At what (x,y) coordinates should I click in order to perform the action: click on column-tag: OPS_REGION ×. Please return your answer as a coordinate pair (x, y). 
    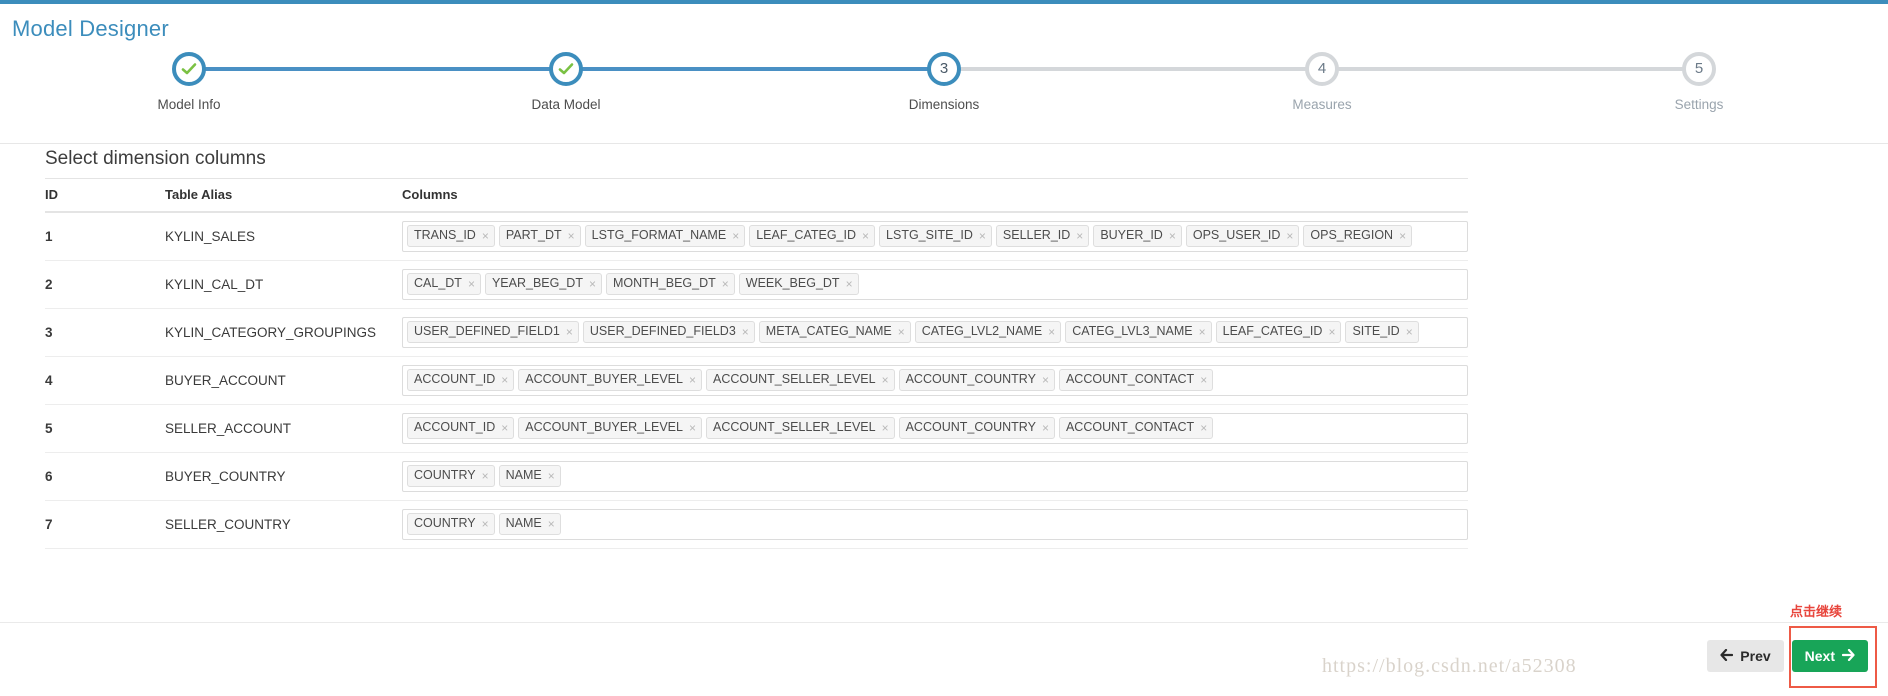
    Looking at the image, I should click on (1358, 236).